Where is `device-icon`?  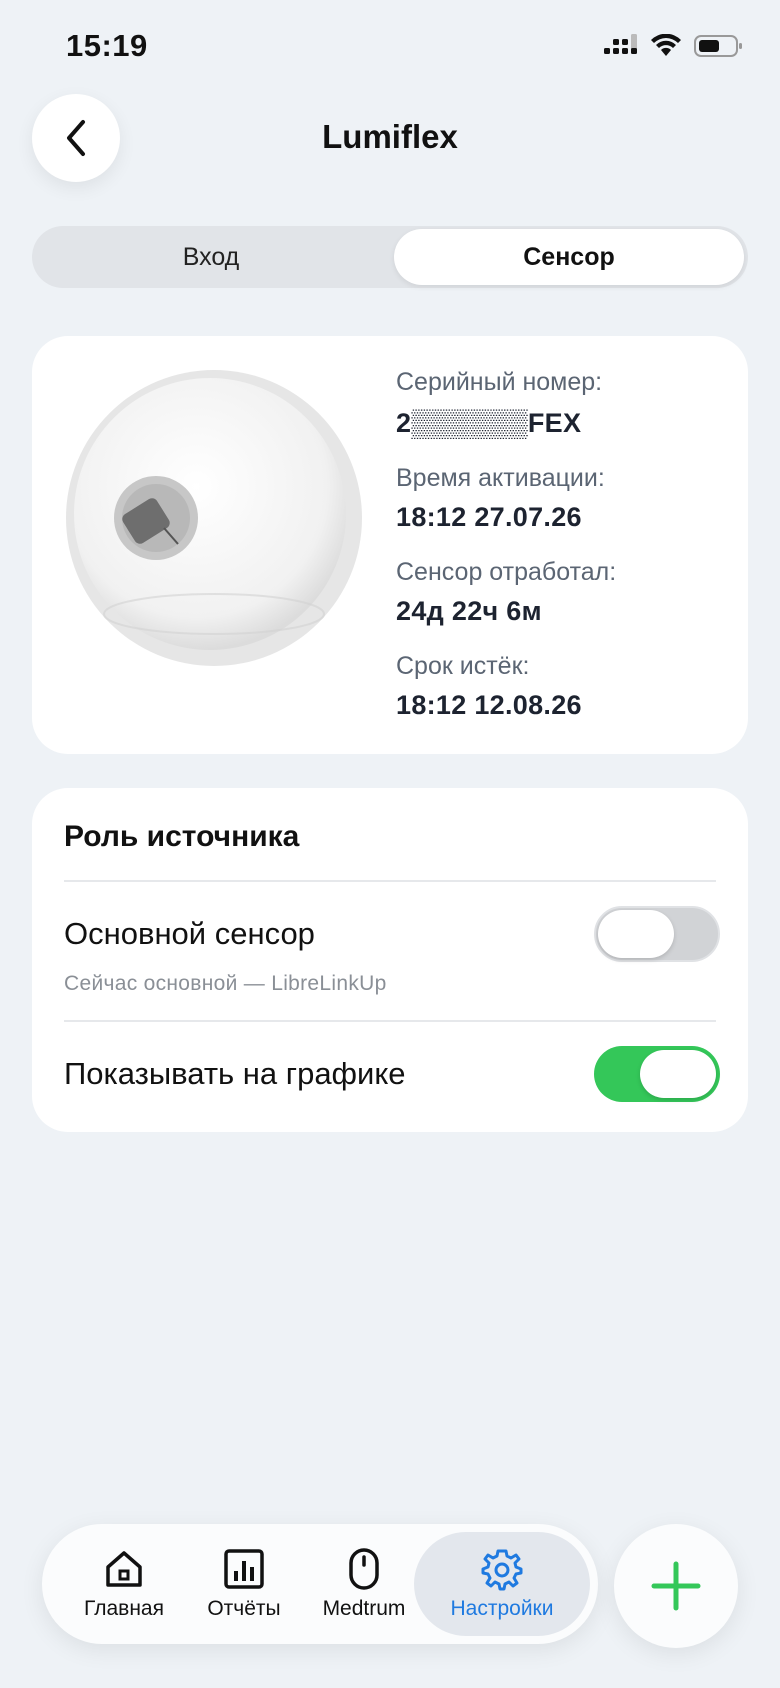 device-icon is located at coordinates (364, 1569).